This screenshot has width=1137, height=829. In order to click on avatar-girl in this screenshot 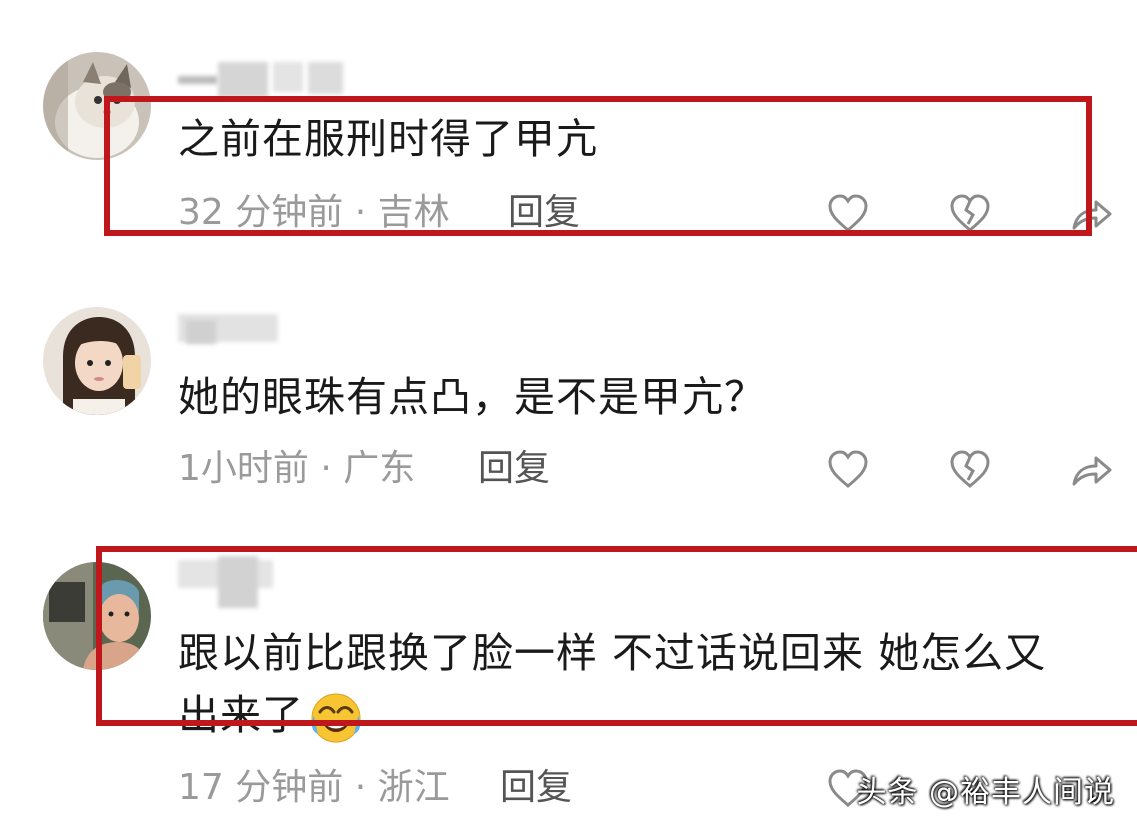, I will do `click(97, 361)`.